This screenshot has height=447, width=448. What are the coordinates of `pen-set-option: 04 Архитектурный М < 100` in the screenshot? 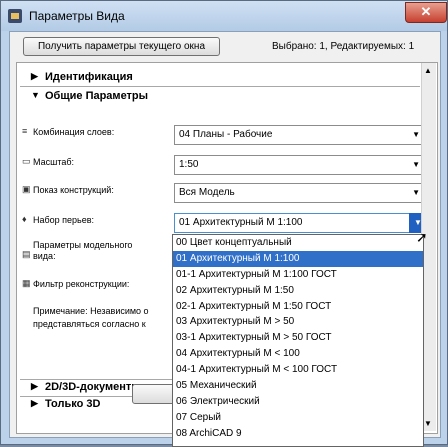 It's located at (298, 354).